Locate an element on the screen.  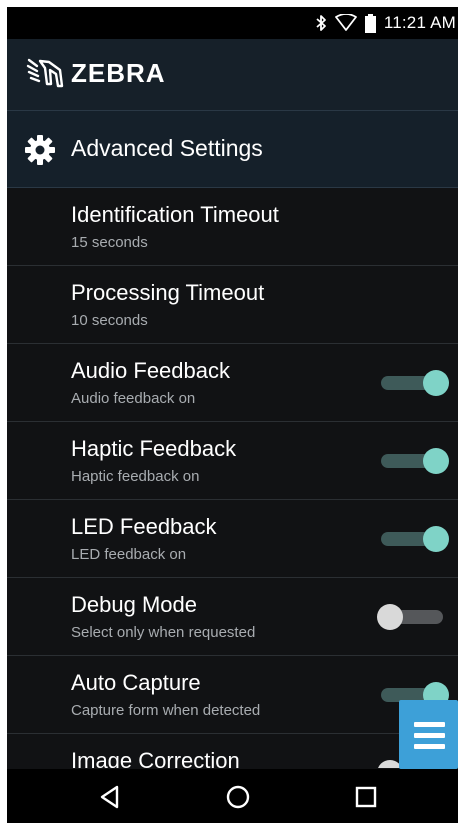
navigation-bar is located at coordinates (232, 796).